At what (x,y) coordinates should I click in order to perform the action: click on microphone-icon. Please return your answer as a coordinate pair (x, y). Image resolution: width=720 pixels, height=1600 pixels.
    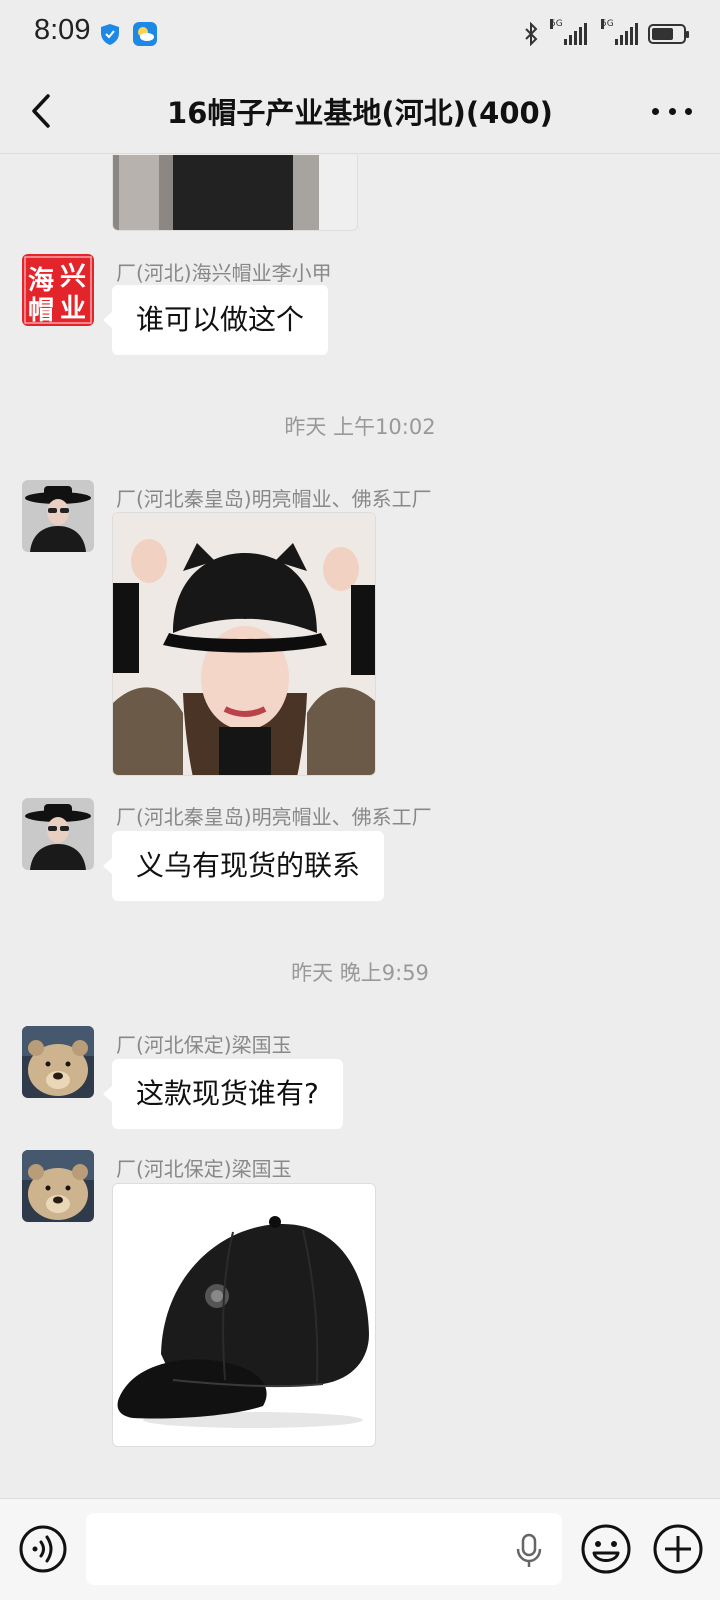
    Looking at the image, I should click on (529, 1550).